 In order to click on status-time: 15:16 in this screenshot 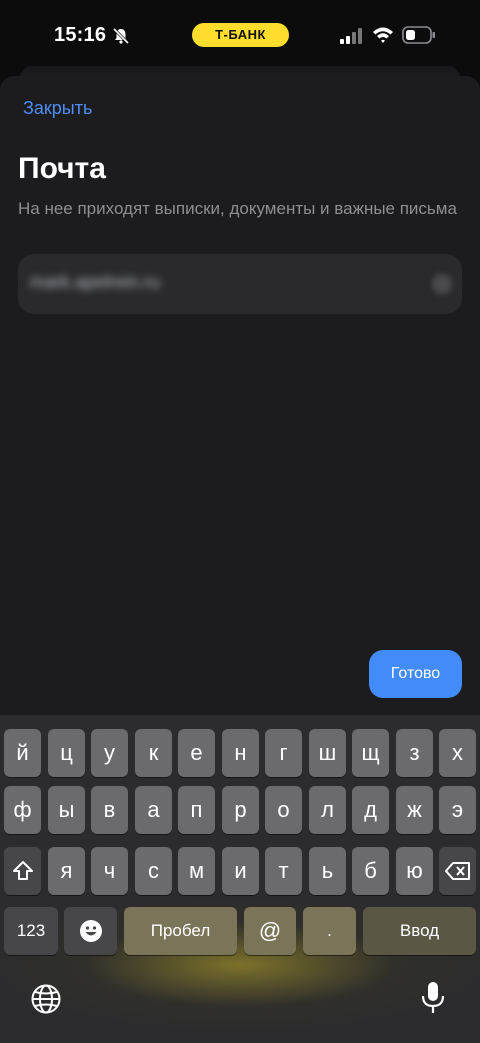, I will do `click(80, 35)`.